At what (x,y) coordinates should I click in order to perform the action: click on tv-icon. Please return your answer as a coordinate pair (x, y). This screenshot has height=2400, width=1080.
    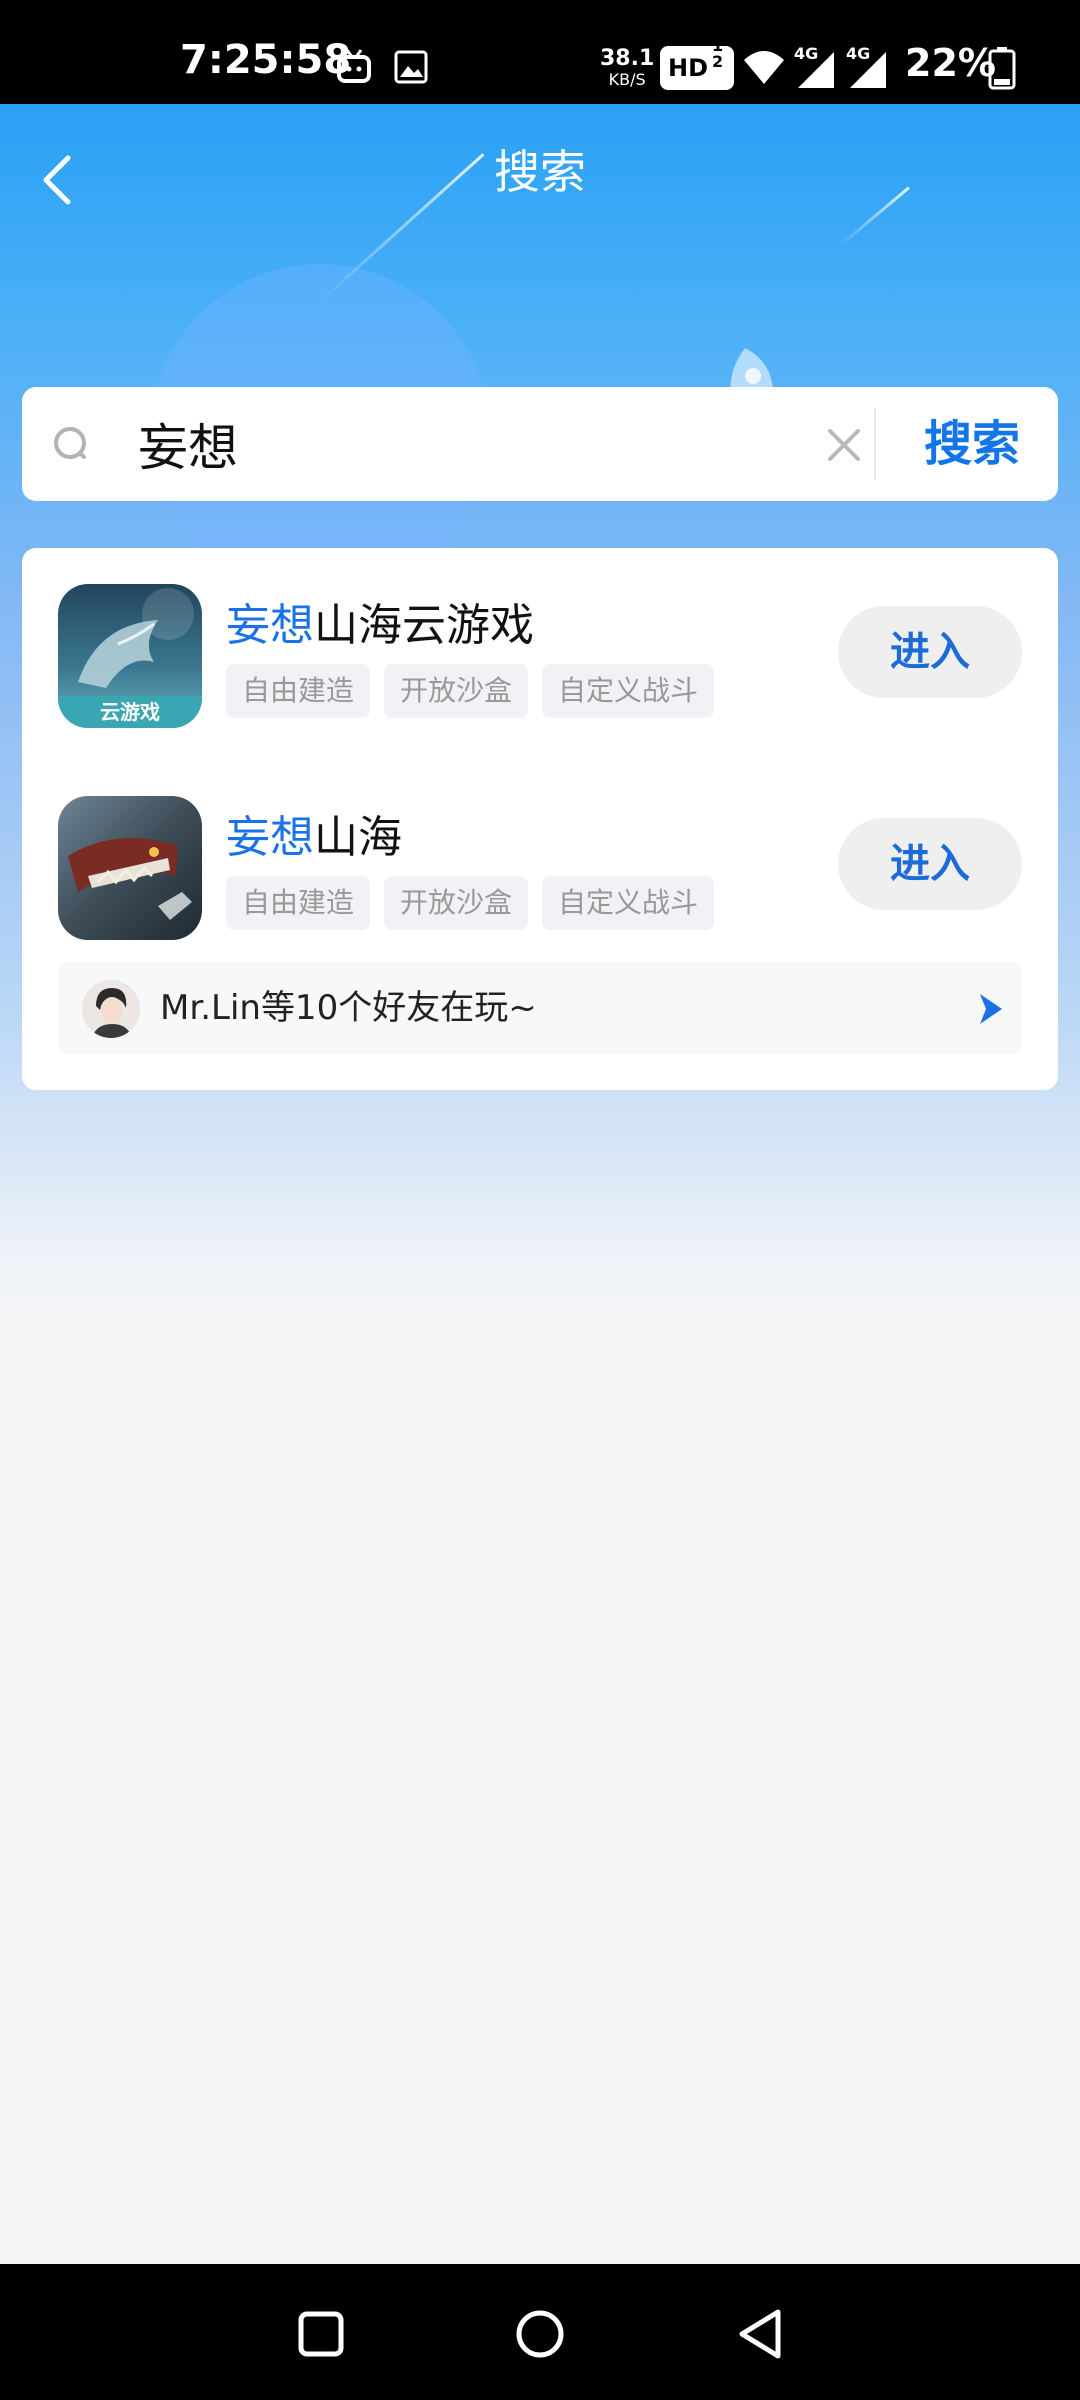
    Looking at the image, I should click on (354, 66).